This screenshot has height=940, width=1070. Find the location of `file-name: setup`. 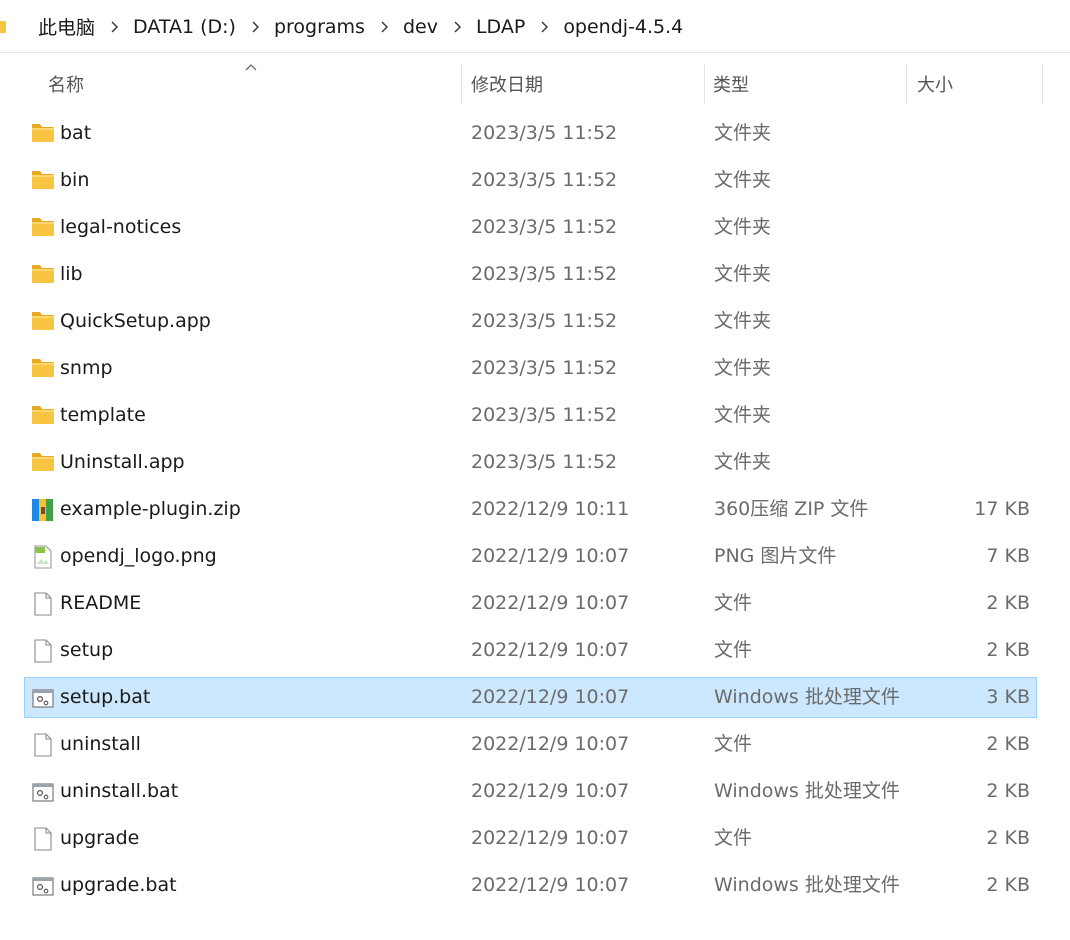

file-name: setup is located at coordinates (87, 650).